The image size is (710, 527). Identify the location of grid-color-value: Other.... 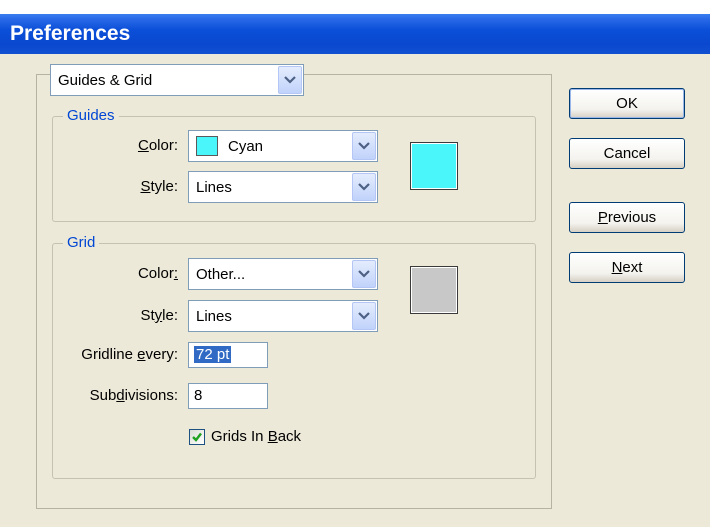
(221, 274).